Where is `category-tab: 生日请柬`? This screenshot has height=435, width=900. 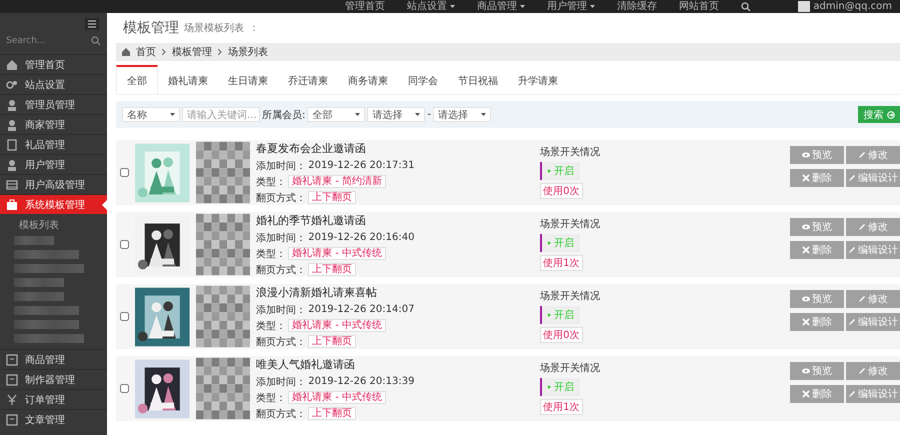 category-tab: 生日请柬 is located at coordinates (248, 79).